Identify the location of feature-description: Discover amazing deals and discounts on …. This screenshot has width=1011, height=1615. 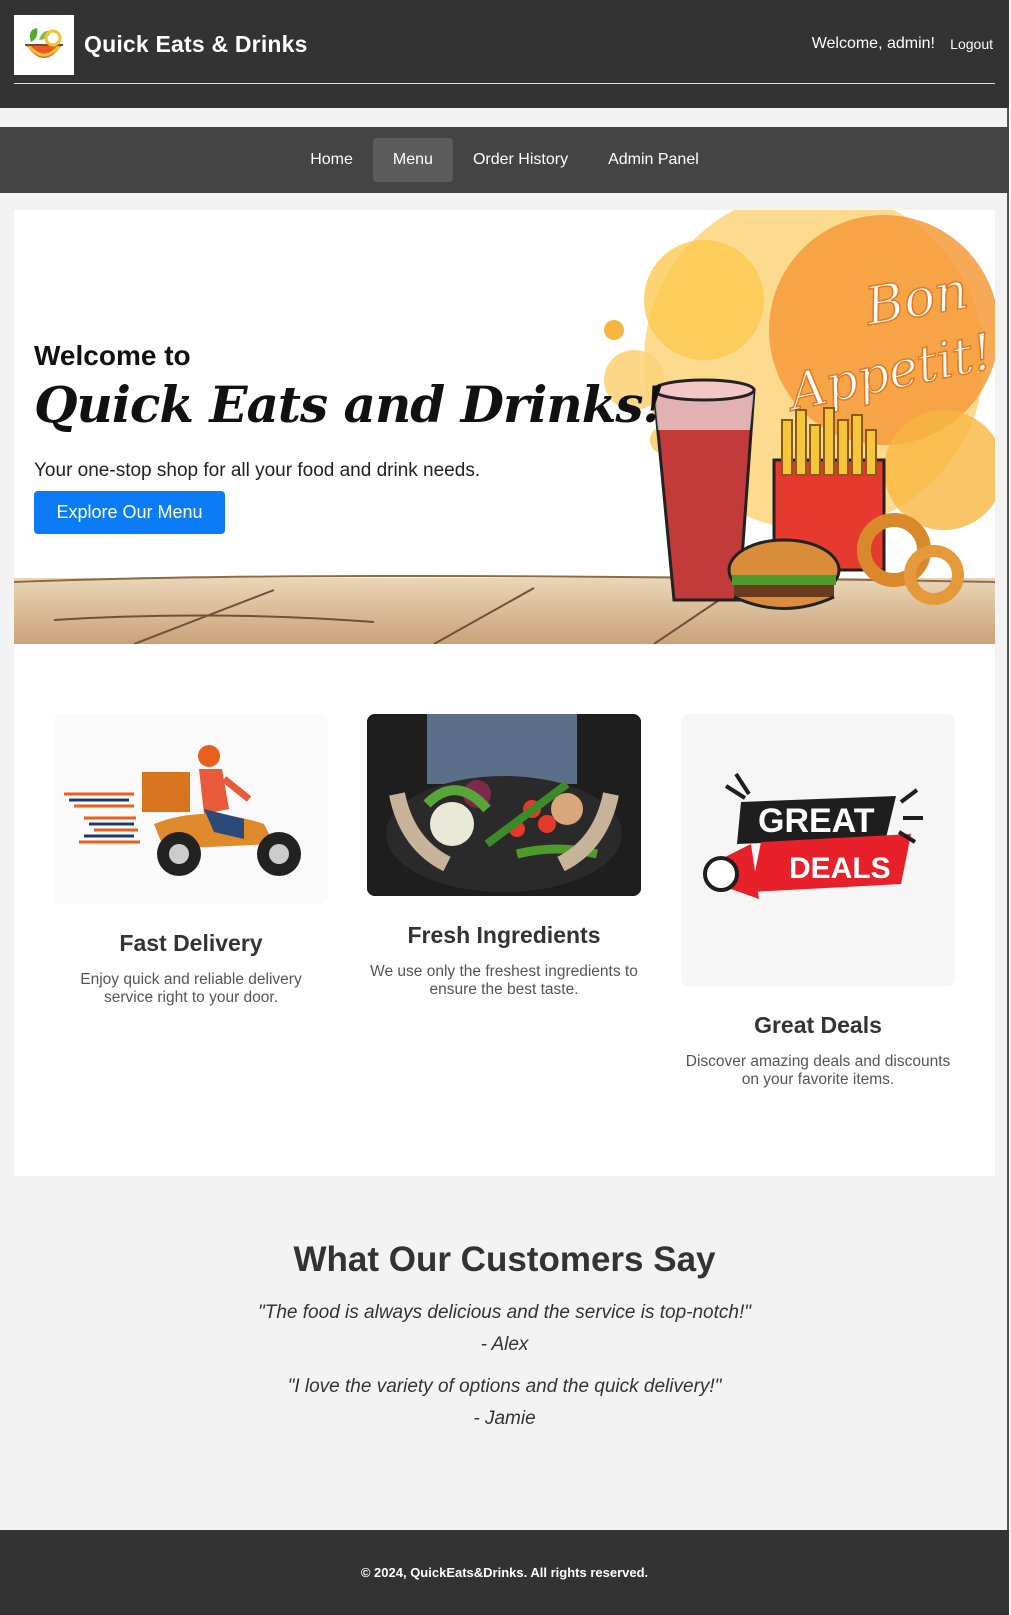
(818, 1070).